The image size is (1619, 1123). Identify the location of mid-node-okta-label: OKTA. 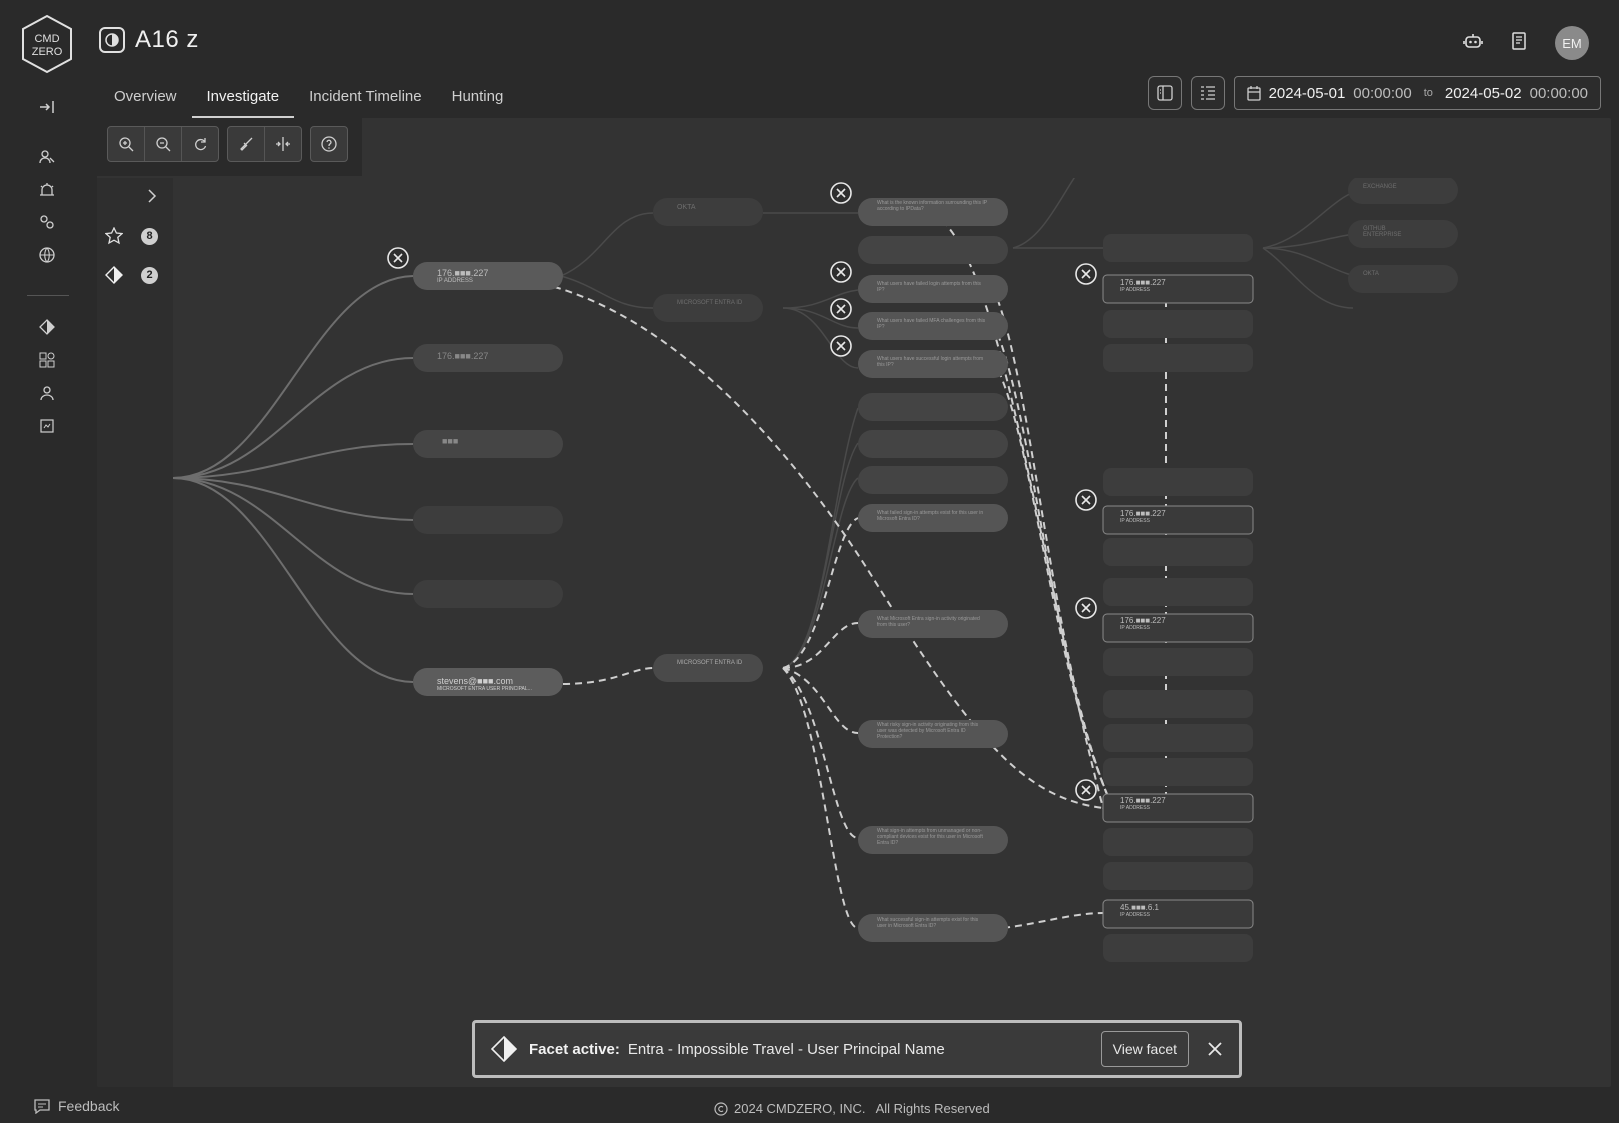
(686, 207).